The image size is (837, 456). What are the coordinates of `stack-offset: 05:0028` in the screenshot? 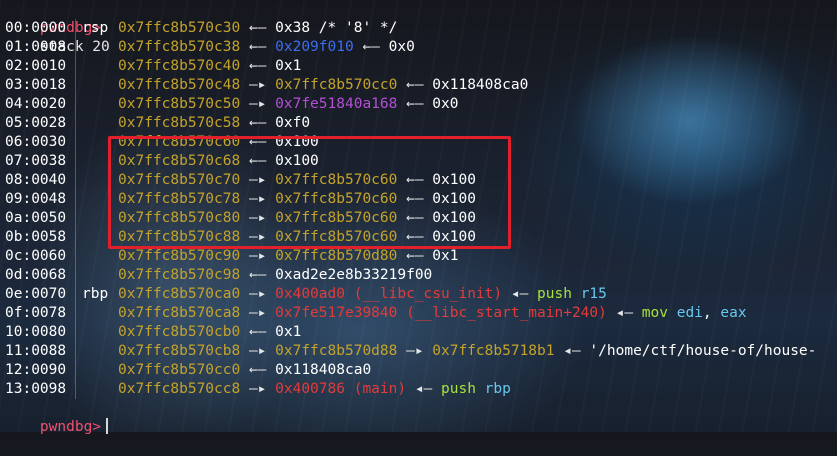 It's located at (36, 123).